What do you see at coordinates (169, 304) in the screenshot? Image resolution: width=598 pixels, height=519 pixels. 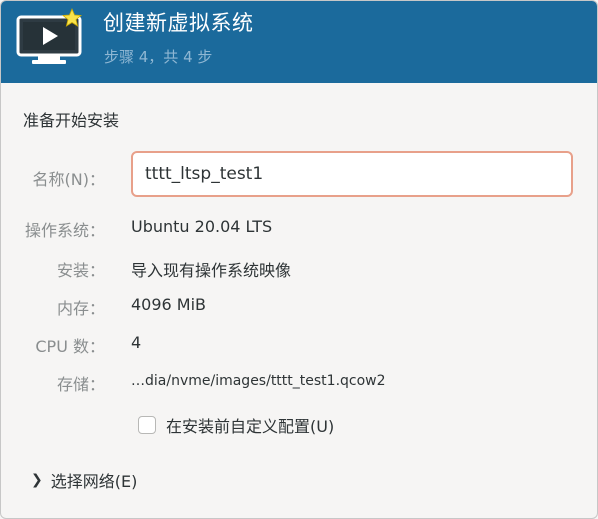 I see `memory-value: 4096 MiB` at bounding box center [169, 304].